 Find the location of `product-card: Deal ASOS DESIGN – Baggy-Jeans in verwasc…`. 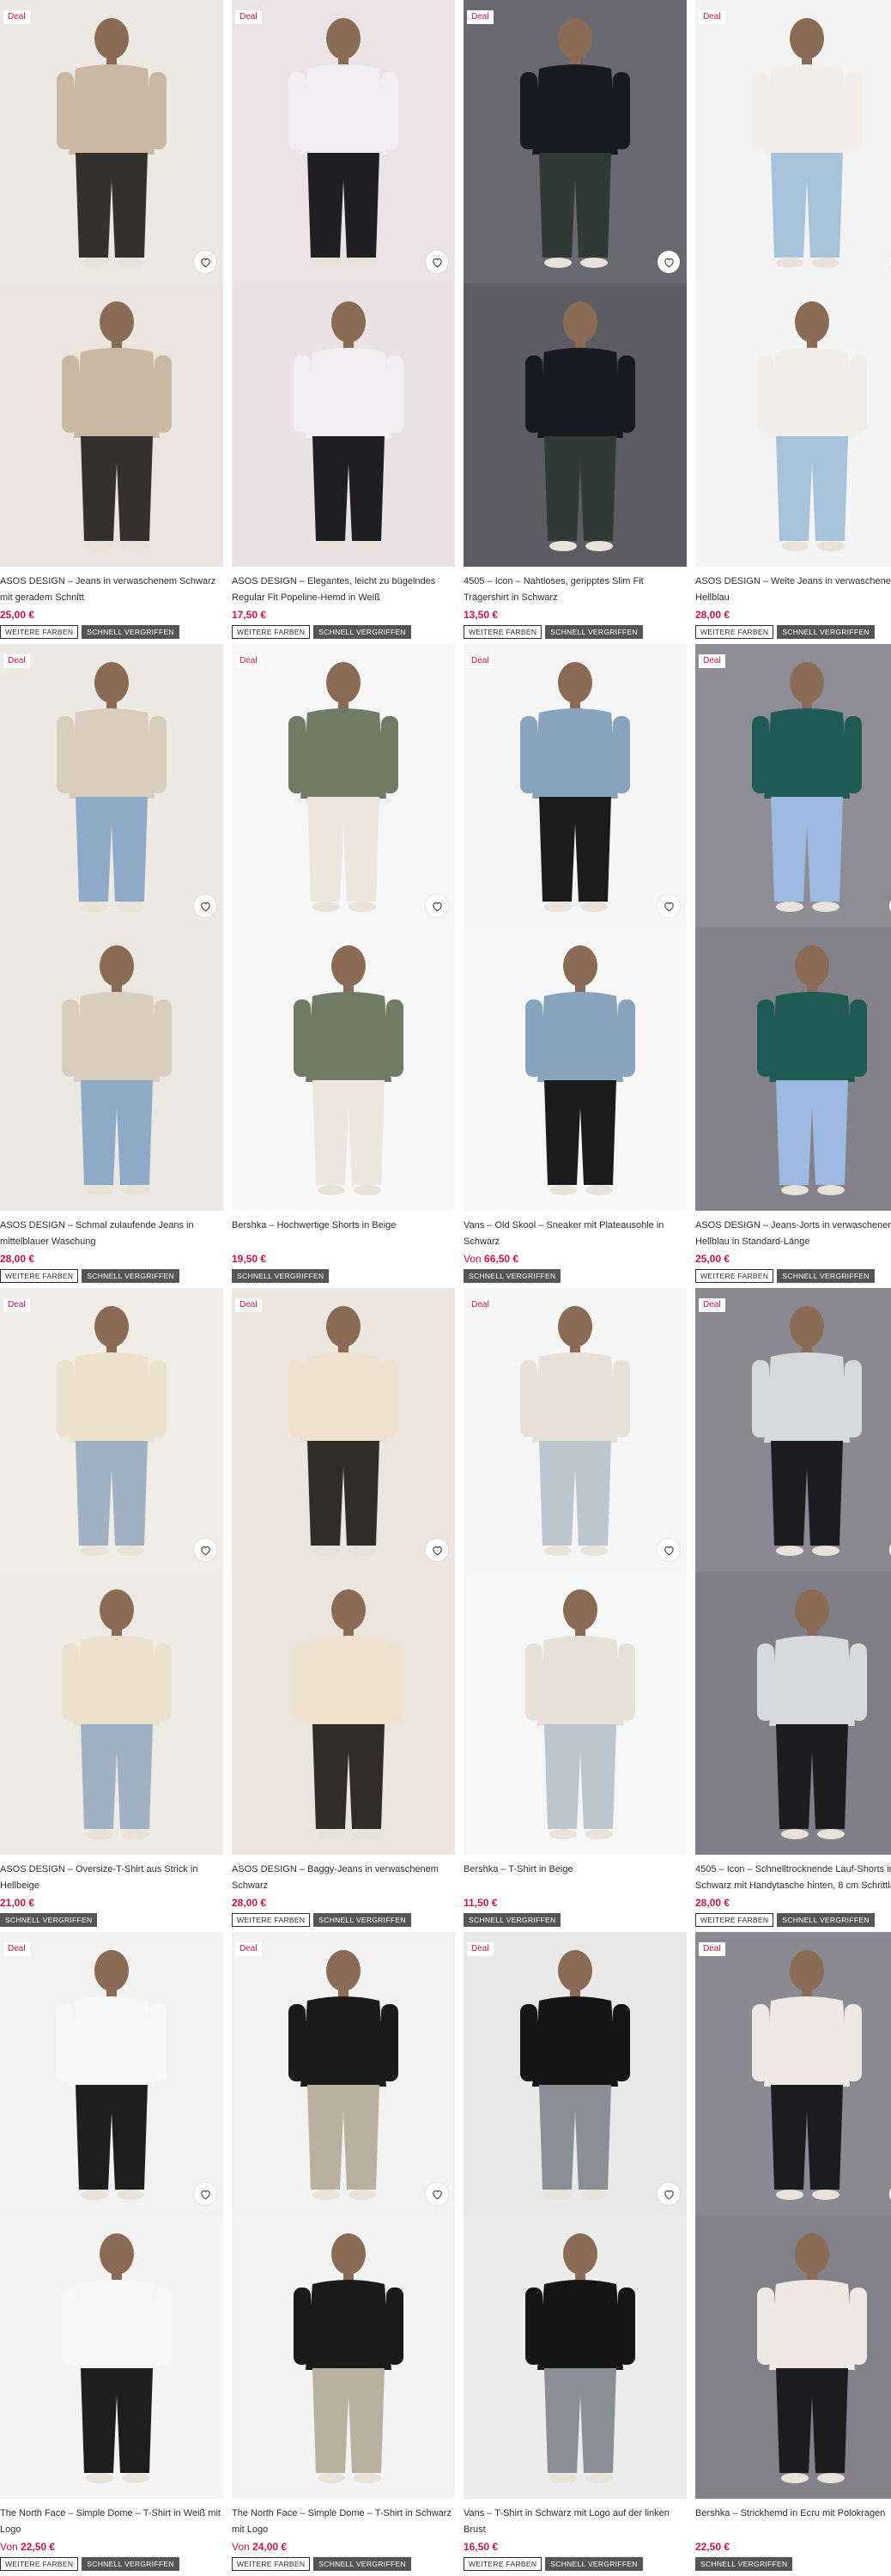

product-card: Deal ASOS DESIGN – Baggy-Jeans in verwasc… is located at coordinates (344, 1608).